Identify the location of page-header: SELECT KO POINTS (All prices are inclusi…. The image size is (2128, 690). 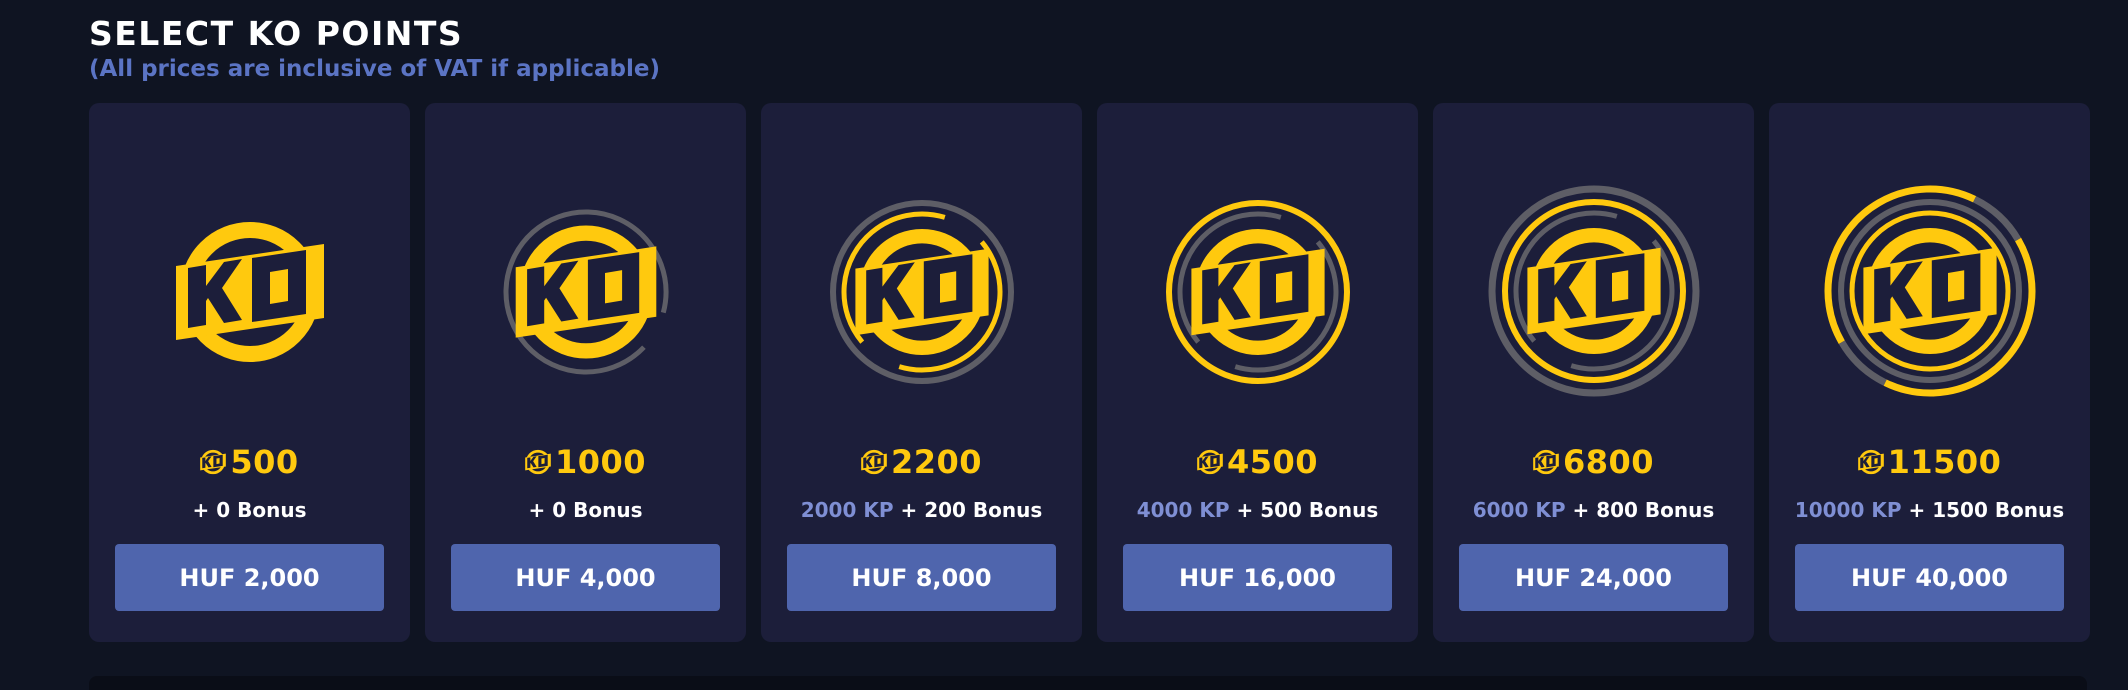
(374, 48).